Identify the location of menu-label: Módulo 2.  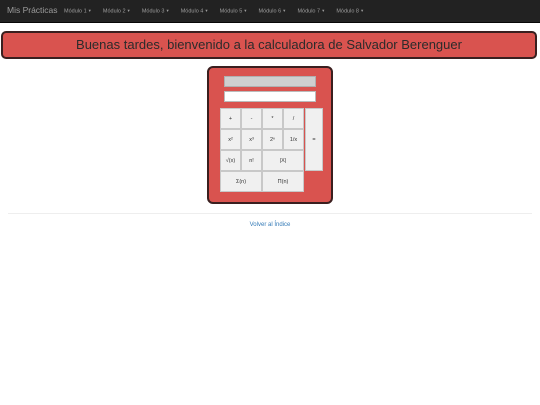
(114, 11).